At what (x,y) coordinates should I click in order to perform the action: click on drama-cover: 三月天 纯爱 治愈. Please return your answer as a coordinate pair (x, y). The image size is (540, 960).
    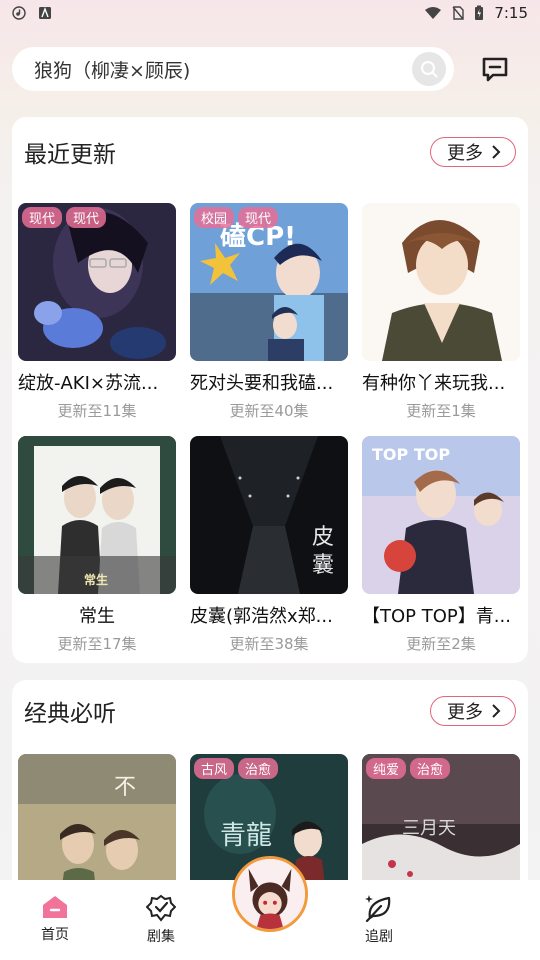
    Looking at the image, I should click on (441, 827).